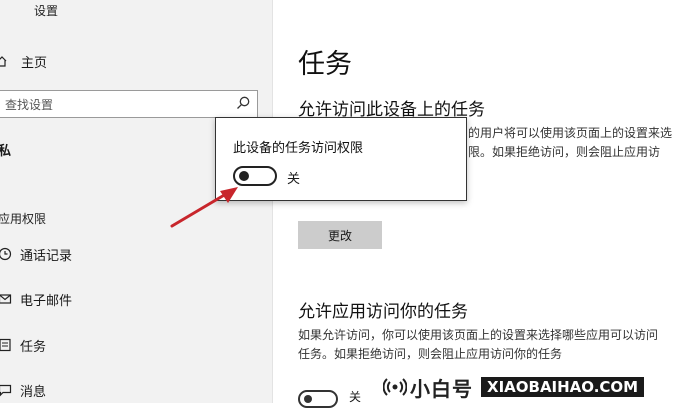  What do you see at coordinates (325, 64) in the screenshot?
I see `page-title: 任务` at bounding box center [325, 64].